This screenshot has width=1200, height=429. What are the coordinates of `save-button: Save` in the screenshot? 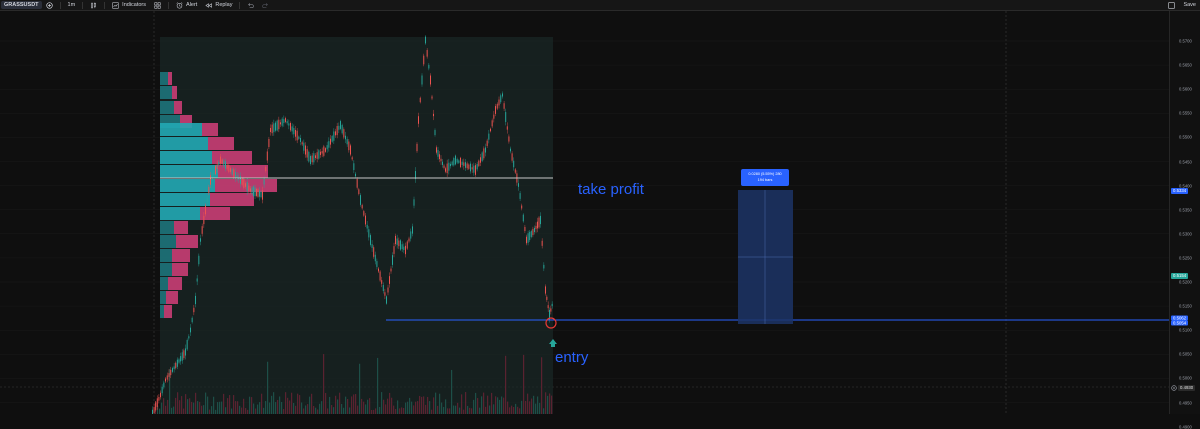 It's located at (1189, 5).